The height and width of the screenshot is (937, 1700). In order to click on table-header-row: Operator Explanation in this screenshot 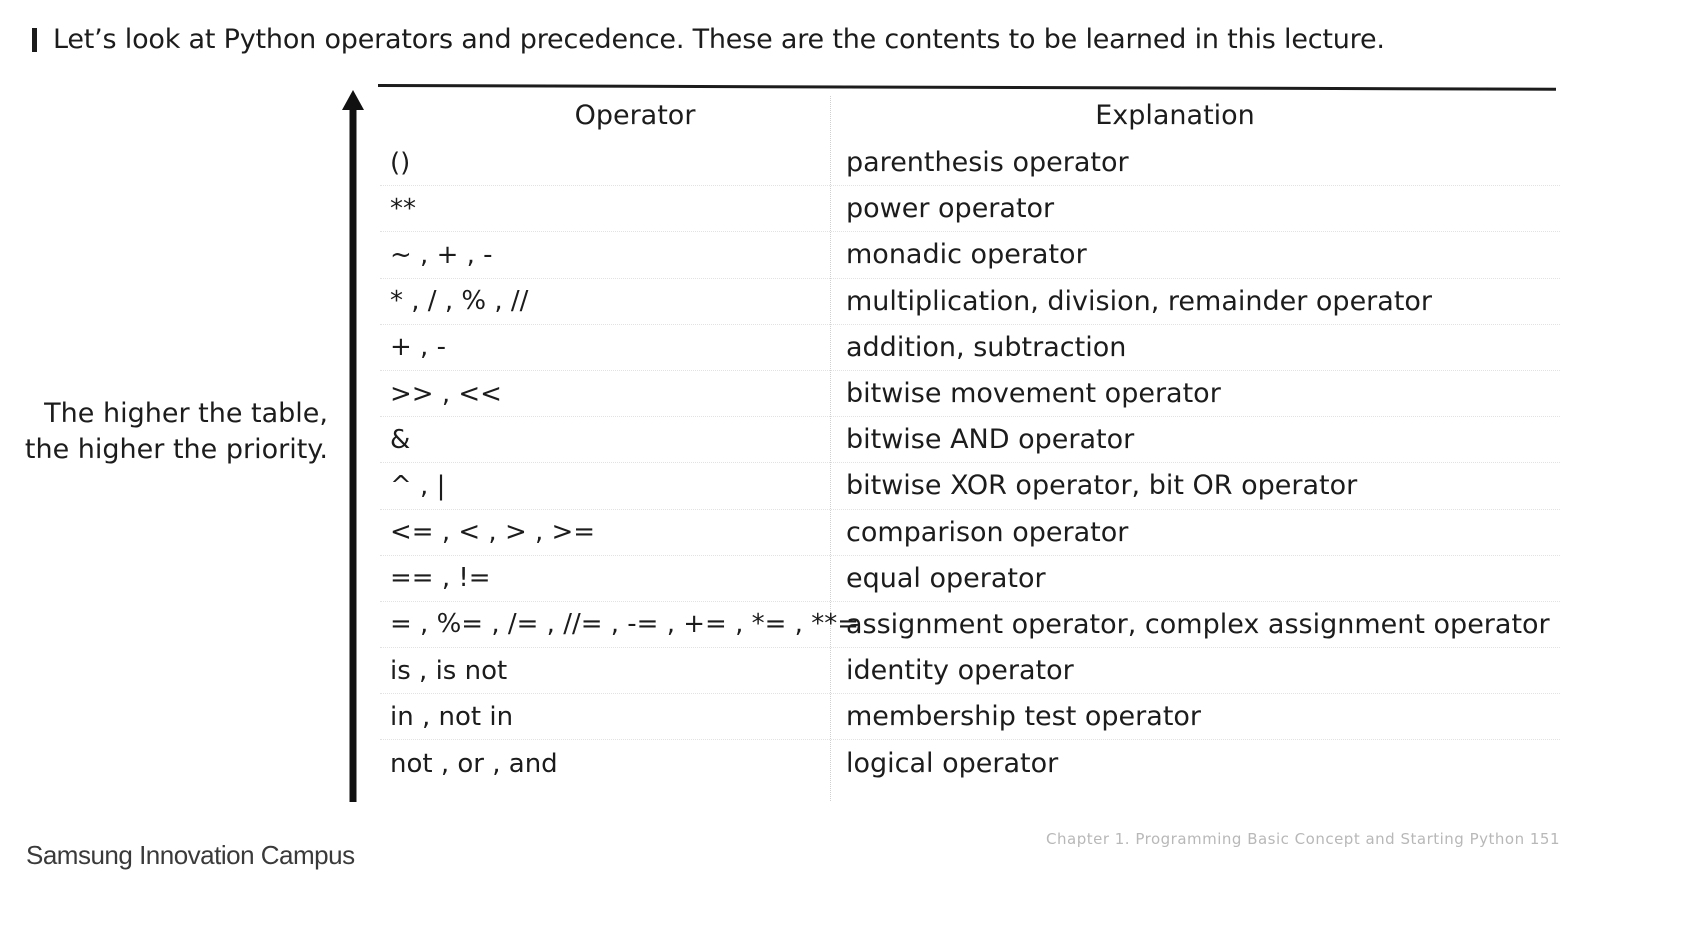, I will do `click(970, 115)`.